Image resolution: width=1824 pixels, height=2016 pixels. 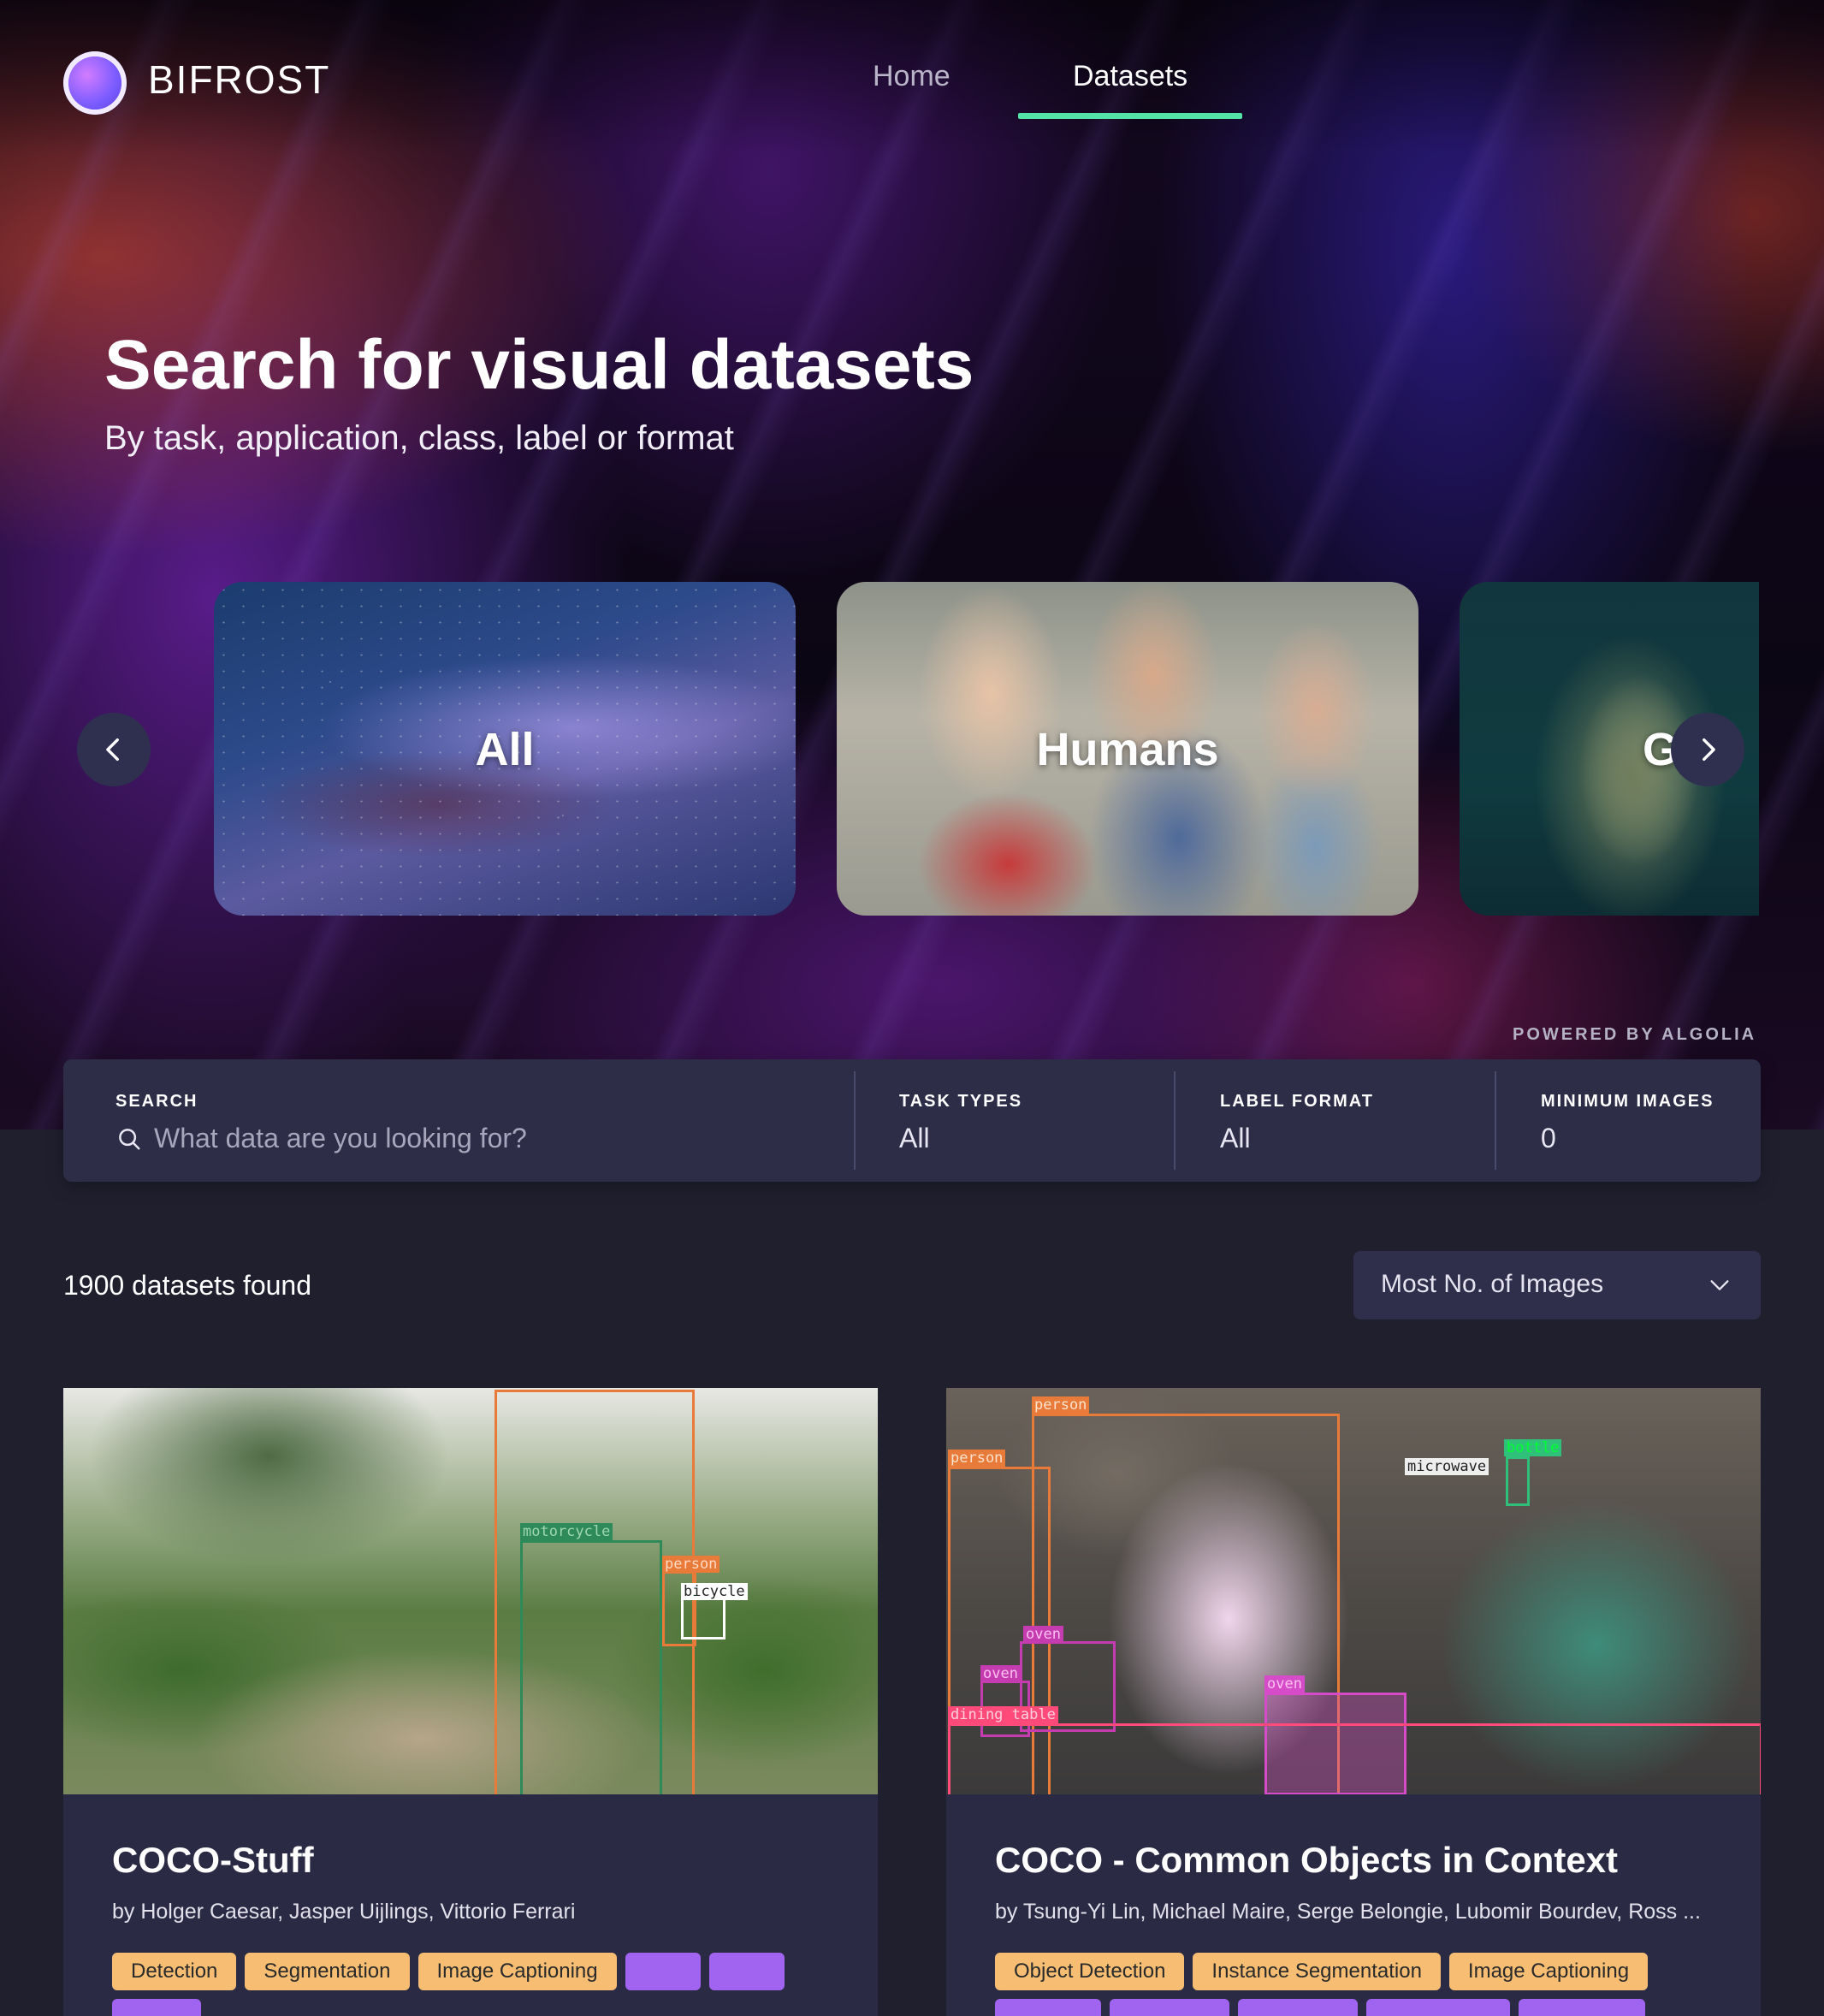 What do you see at coordinates (239, 79) in the screenshot?
I see `brand-name: BIFROST` at bounding box center [239, 79].